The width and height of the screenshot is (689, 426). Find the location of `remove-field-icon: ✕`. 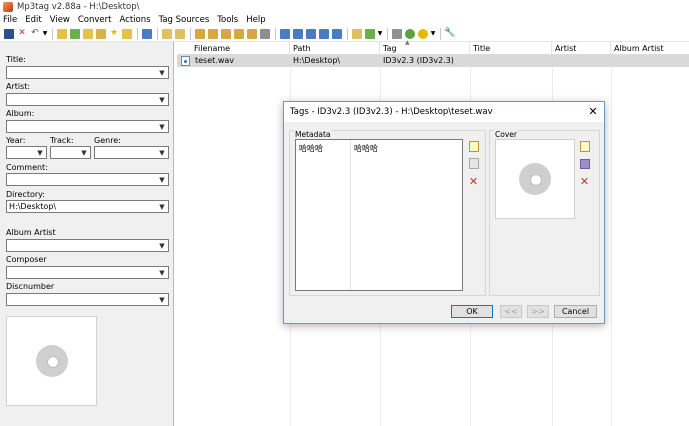

remove-field-icon: ✕ is located at coordinates (473, 181).